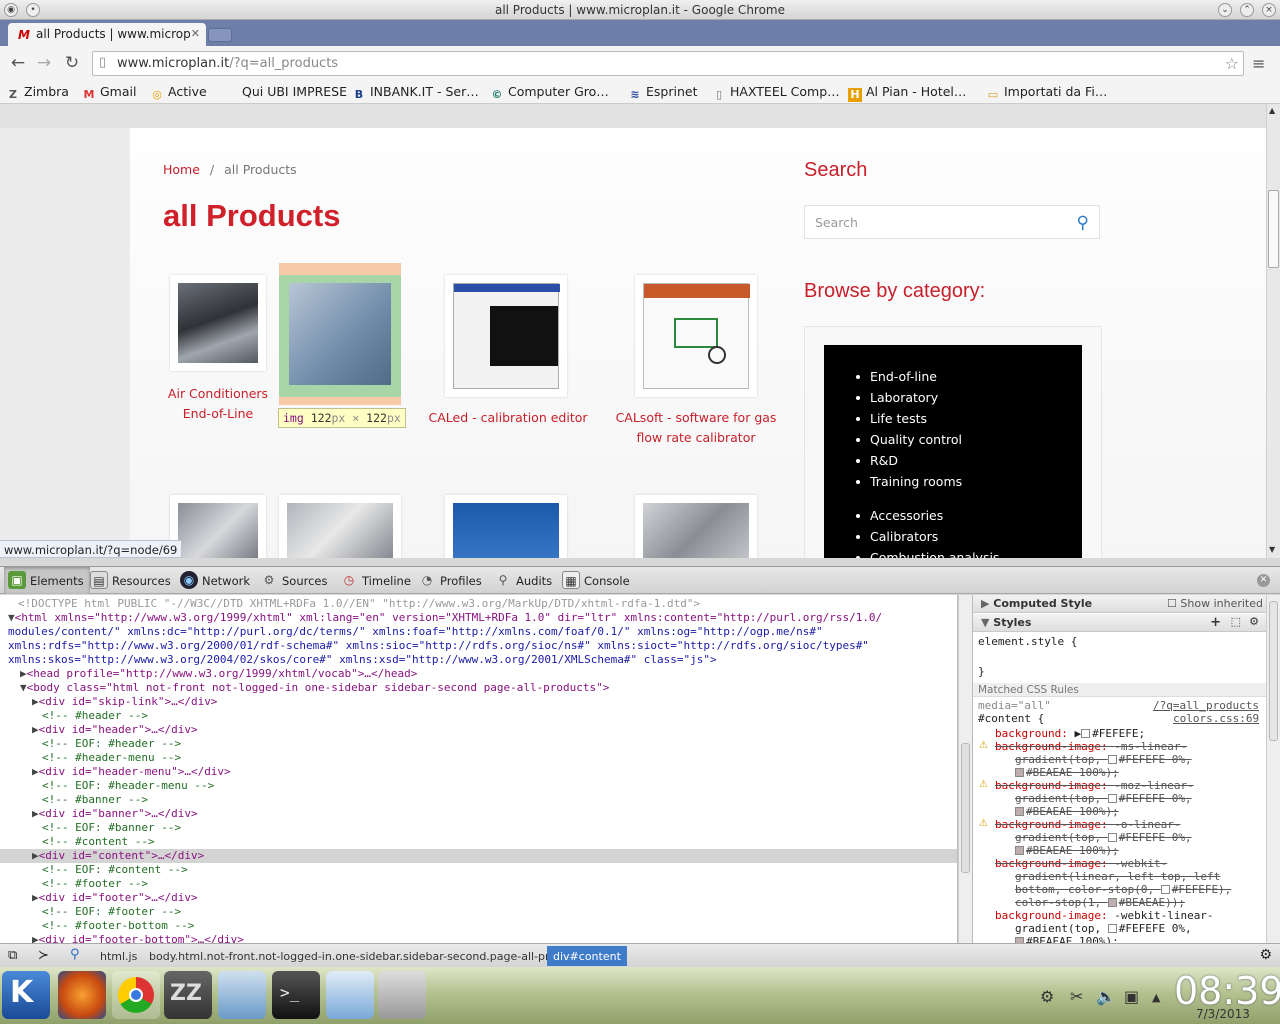 The height and width of the screenshot is (1024, 1280). Describe the element at coordinates (478, 870) in the screenshot. I see `dom-line: <!-- EOF: #content -->` at that location.